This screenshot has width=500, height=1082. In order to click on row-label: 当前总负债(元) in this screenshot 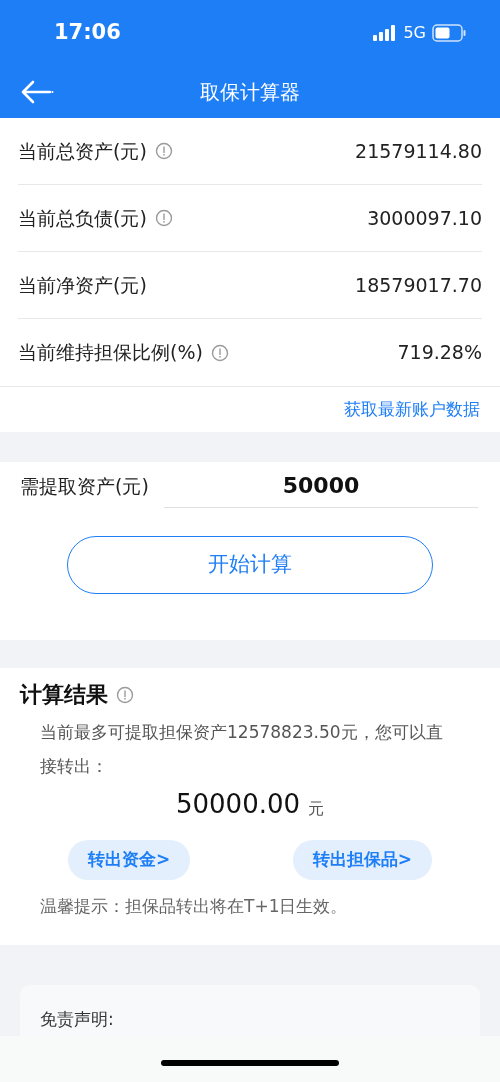, I will do `click(82, 218)`.